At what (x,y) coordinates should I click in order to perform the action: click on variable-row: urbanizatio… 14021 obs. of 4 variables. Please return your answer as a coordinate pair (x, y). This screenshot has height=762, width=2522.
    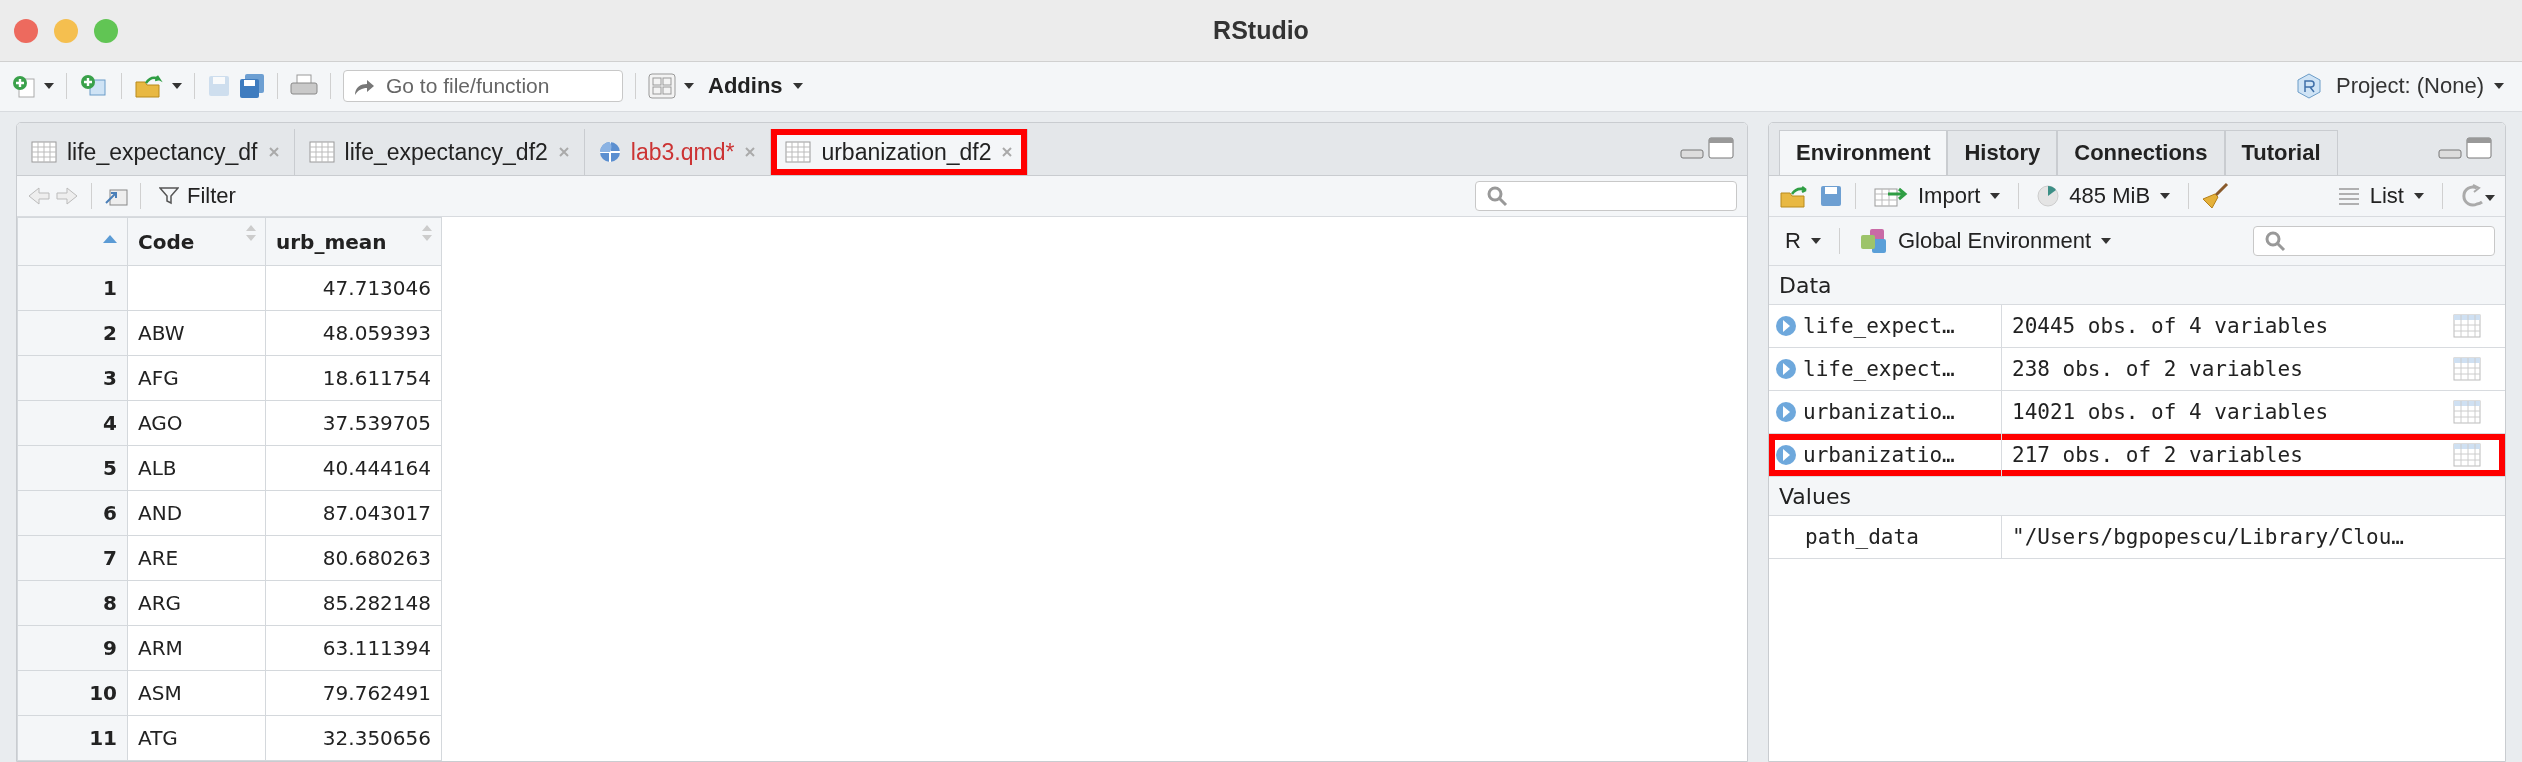
    Looking at the image, I should click on (2137, 412).